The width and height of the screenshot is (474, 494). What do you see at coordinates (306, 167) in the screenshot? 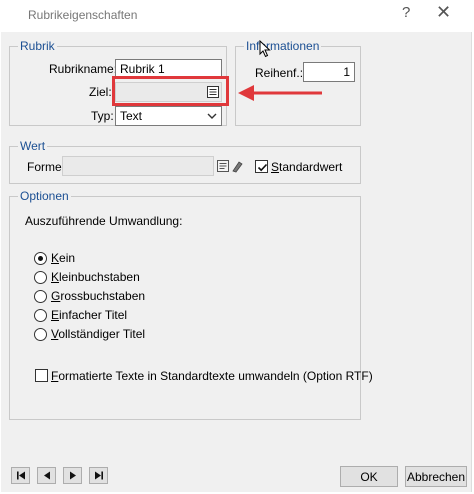
I see `standardwert-label: Standardwert` at bounding box center [306, 167].